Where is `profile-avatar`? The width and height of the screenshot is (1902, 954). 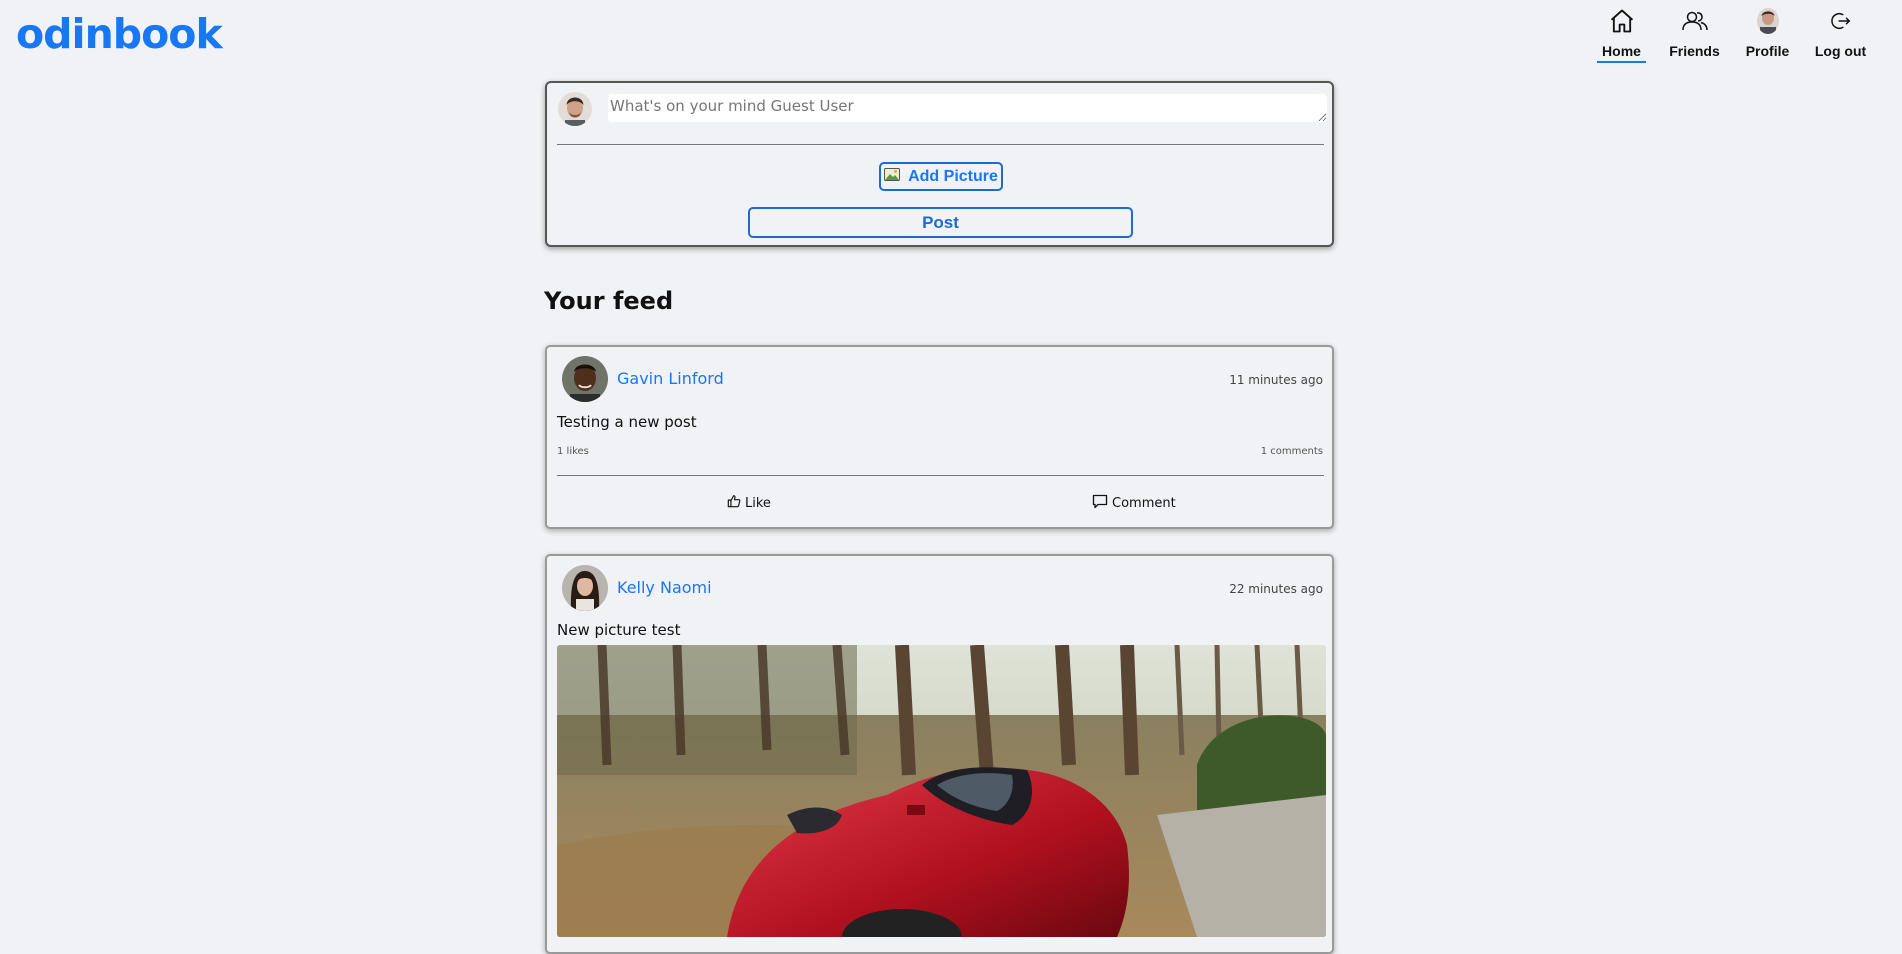 profile-avatar is located at coordinates (1768, 21).